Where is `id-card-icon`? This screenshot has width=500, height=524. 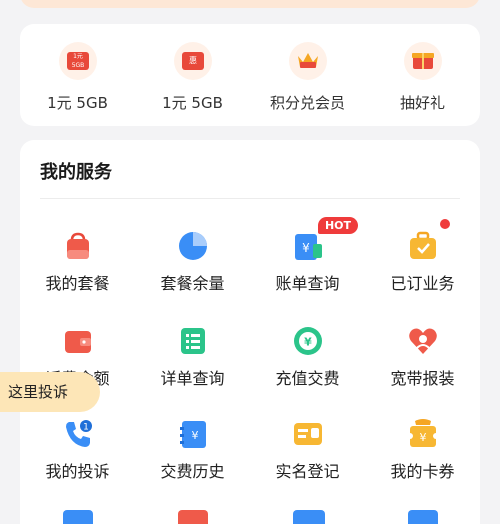 id-card-icon is located at coordinates (308, 434).